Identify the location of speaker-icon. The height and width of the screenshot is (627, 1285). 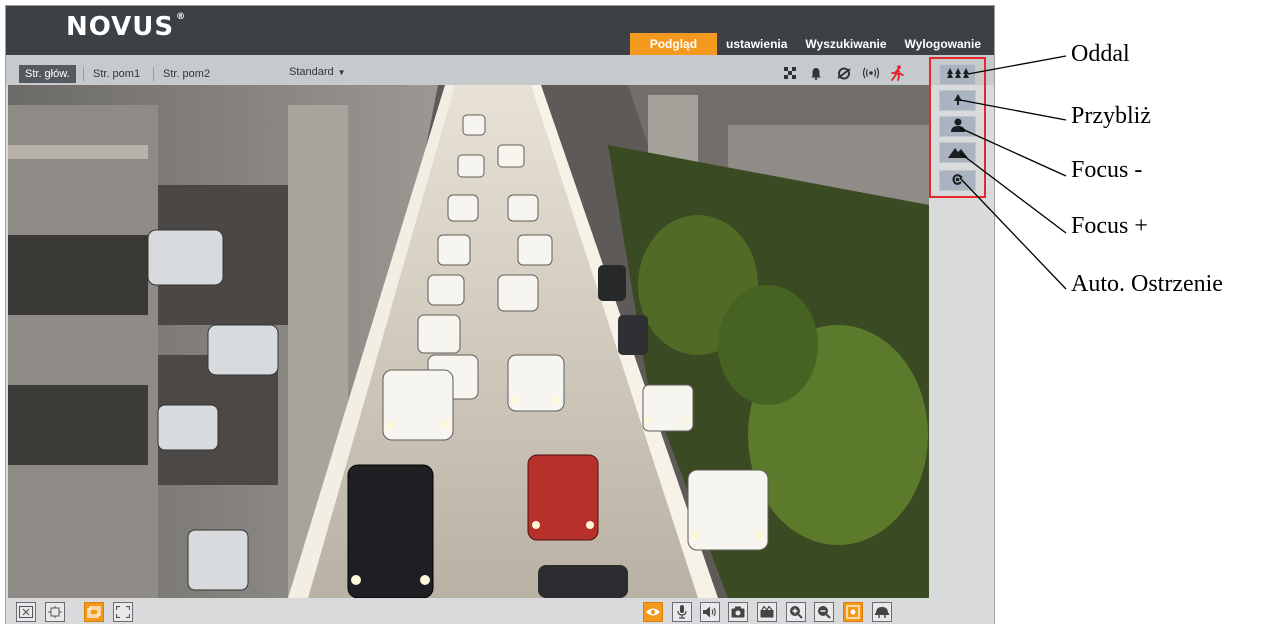
(710, 612).